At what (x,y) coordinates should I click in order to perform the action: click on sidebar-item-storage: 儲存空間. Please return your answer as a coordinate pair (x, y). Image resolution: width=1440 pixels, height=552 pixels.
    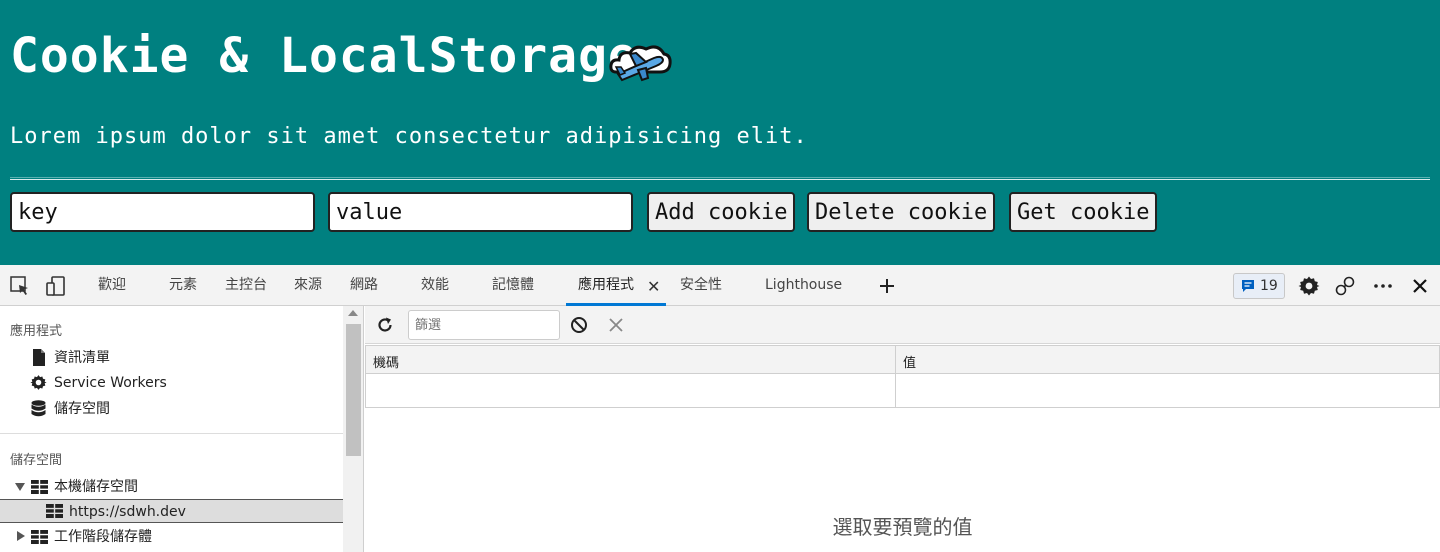
    Looking at the image, I should click on (82, 409).